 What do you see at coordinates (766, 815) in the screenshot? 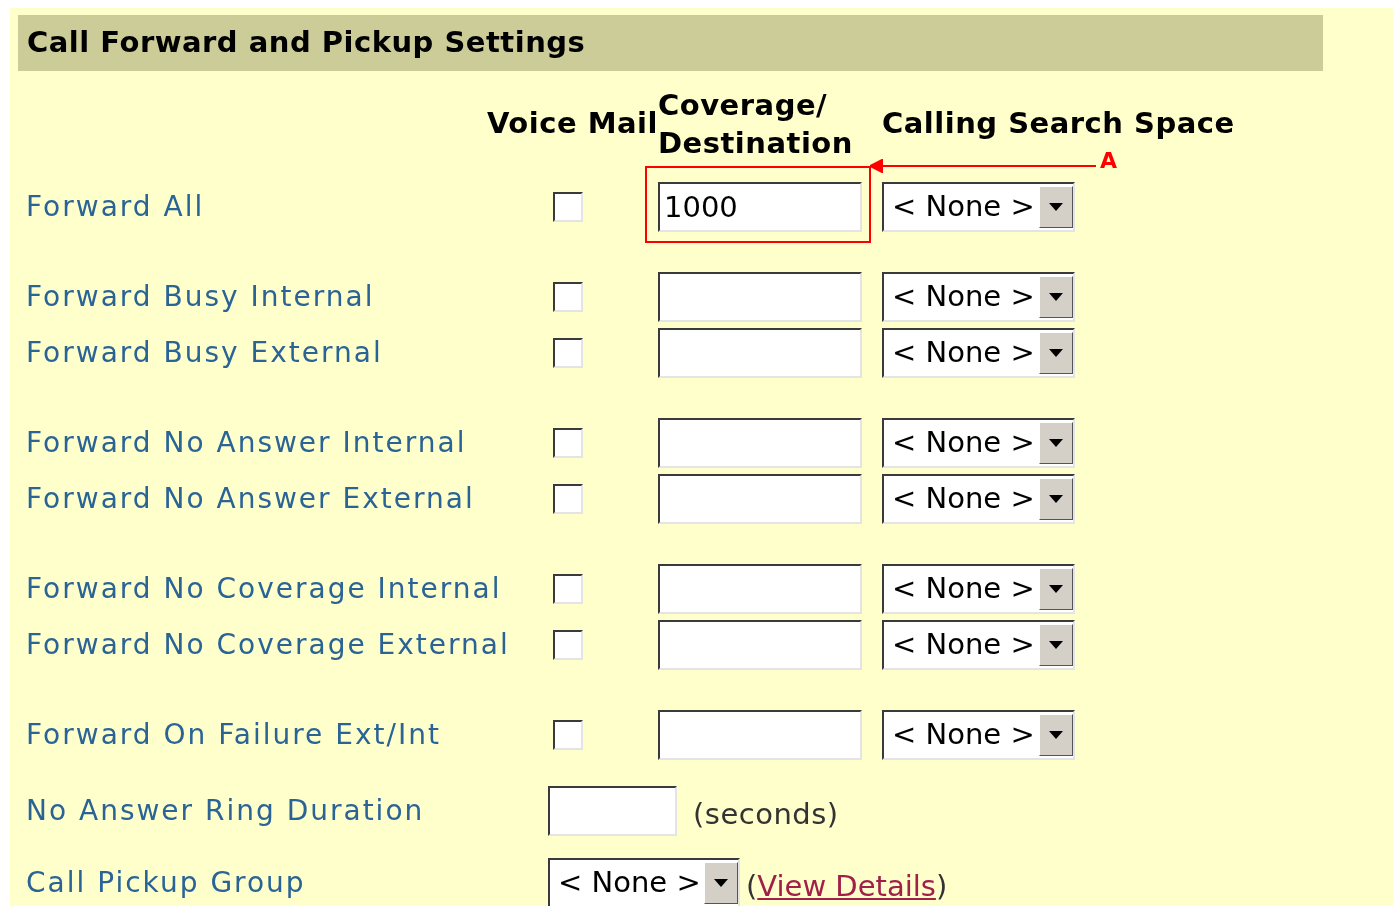
I see `unit-label: (seconds)` at bounding box center [766, 815].